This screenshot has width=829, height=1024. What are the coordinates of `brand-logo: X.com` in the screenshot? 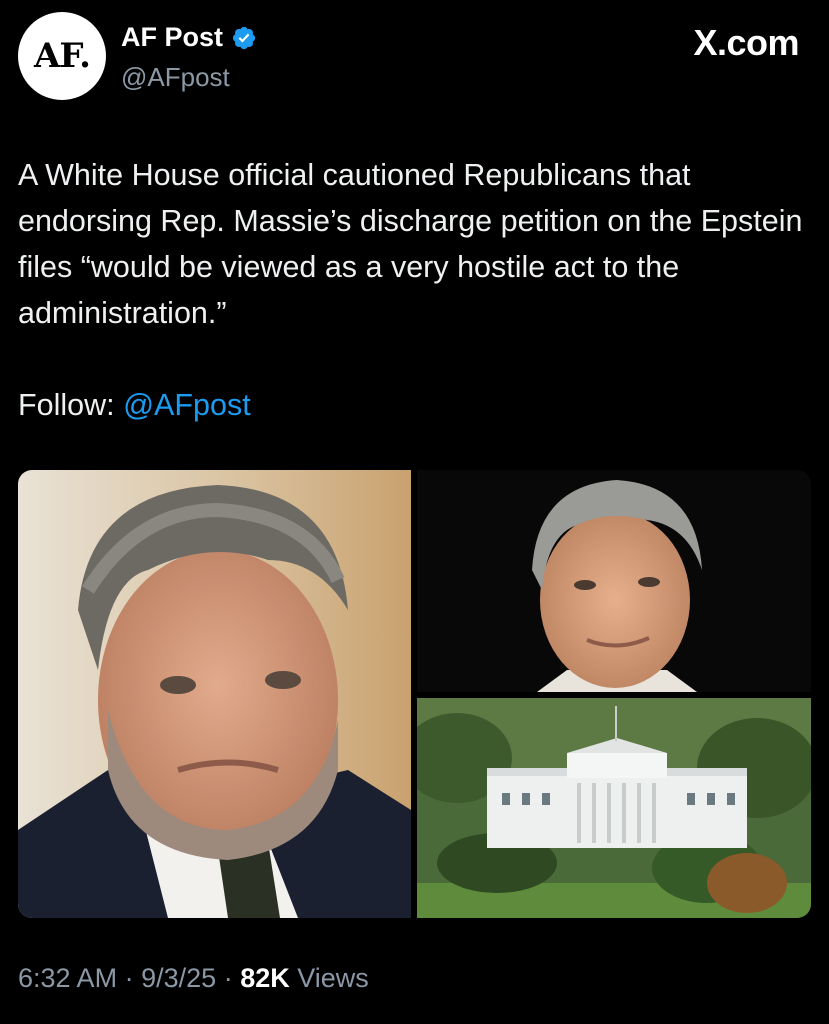 It's located at (746, 42).